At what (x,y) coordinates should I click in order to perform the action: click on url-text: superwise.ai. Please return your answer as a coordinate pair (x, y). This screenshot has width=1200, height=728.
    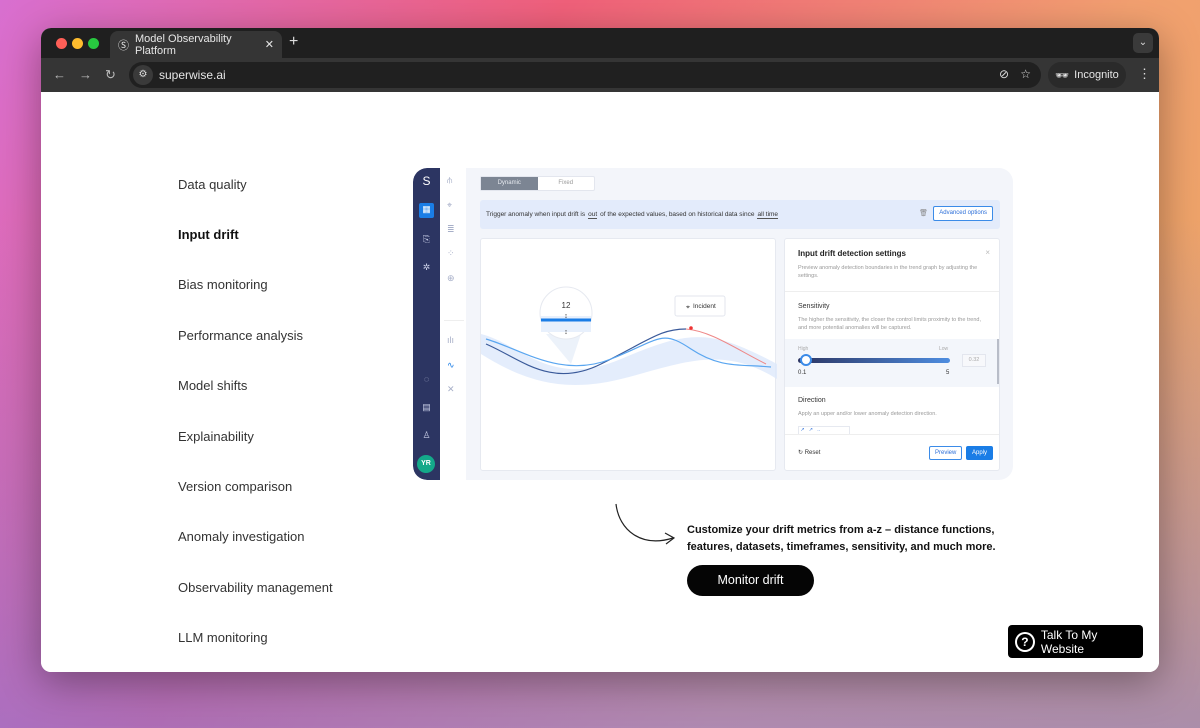
    Looking at the image, I should click on (192, 75).